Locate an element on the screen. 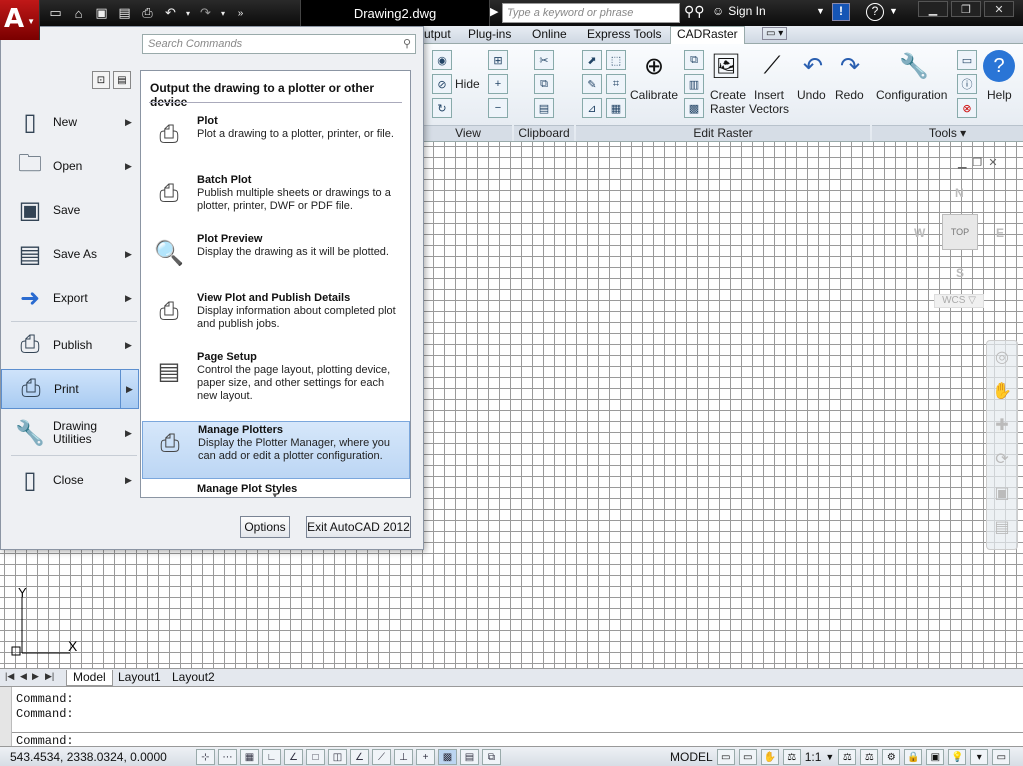 The height and width of the screenshot is (766, 1023). create-raster-label-1: Create is located at coordinates (728, 95).